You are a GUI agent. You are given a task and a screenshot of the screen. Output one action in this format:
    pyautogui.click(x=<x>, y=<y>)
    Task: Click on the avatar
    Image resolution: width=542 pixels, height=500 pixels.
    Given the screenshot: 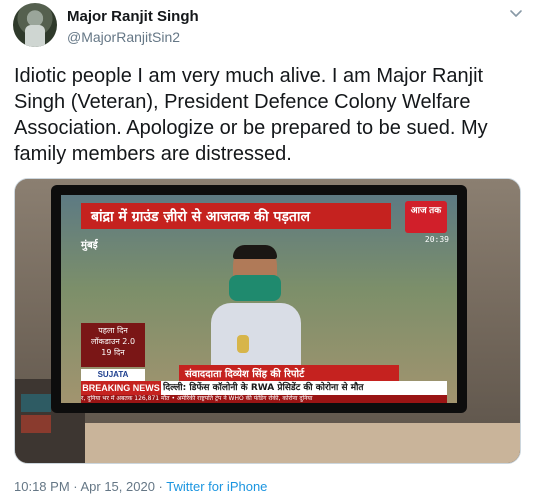 What is the action you would take?
    pyautogui.click(x=35, y=25)
    